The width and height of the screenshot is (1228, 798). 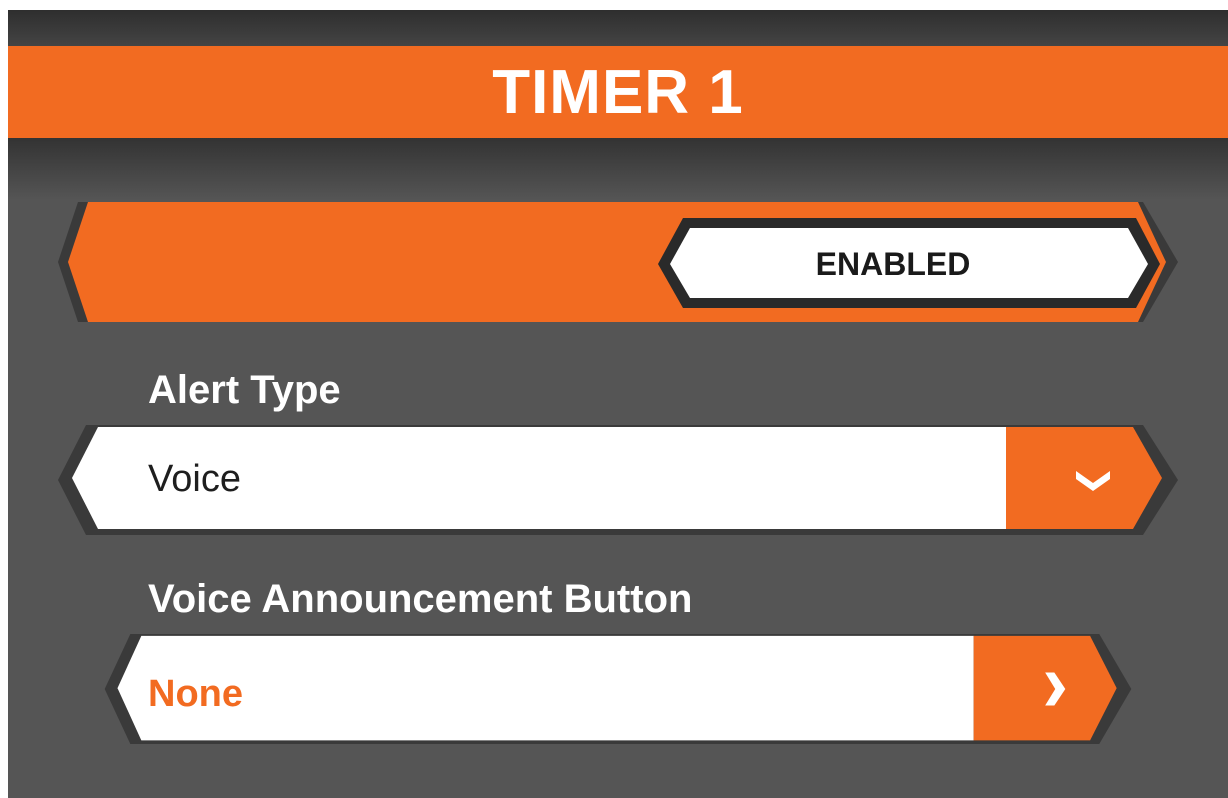 What do you see at coordinates (1045, 688) in the screenshot?
I see `voice-select-button` at bounding box center [1045, 688].